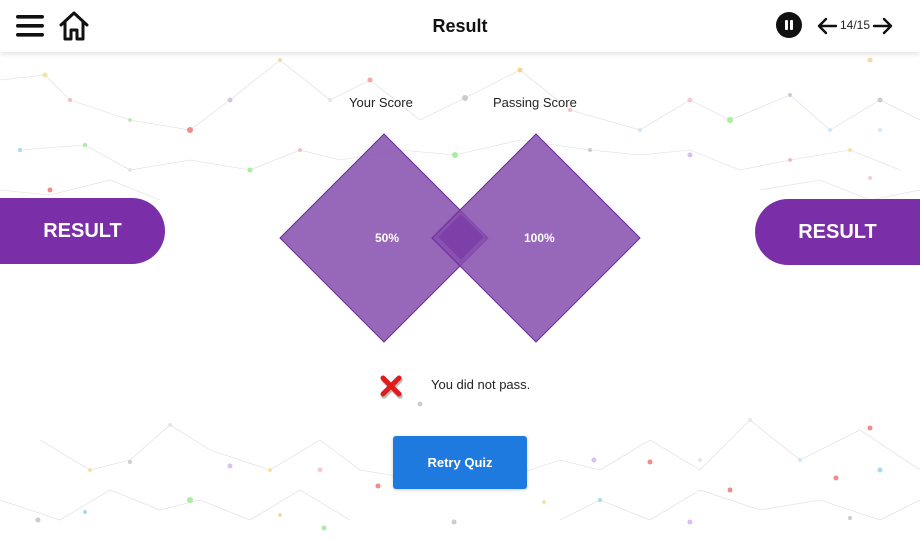 The height and width of the screenshot is (540, 920). What do you see at coordinates (535, 102) in the screenshot?
I see `passing-score-label: Passing Score` at bounding box center [535, 102].